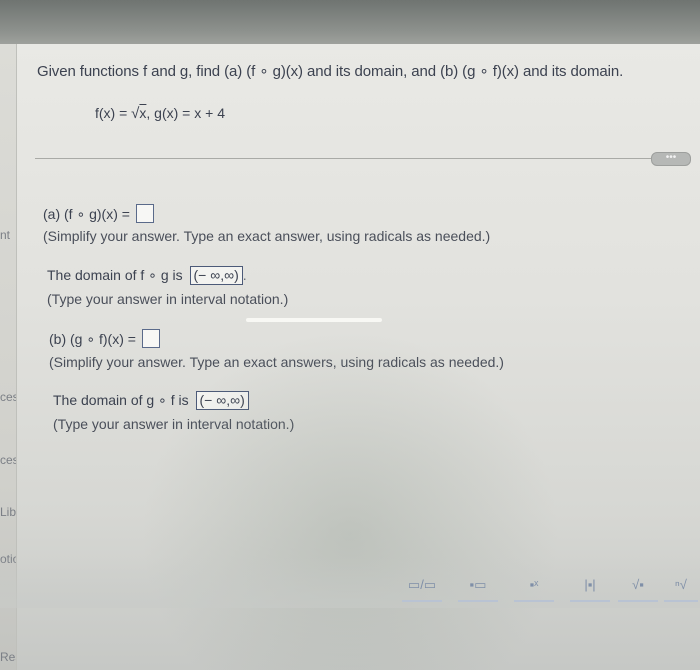 This screenshot has width=700, height=670. What do you see at coordinates (222, 400) in the screenshot?
I see `part-b-domain-input: (− ∞,∞)` at bounding box center [222, 400].